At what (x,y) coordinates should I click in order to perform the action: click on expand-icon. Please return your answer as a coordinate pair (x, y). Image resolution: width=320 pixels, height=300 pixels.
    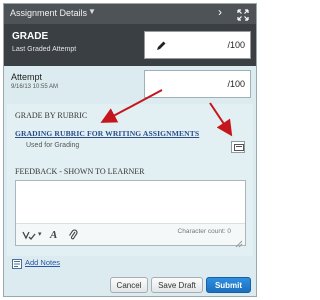
    Looking at the image, I should click on (243, 14).